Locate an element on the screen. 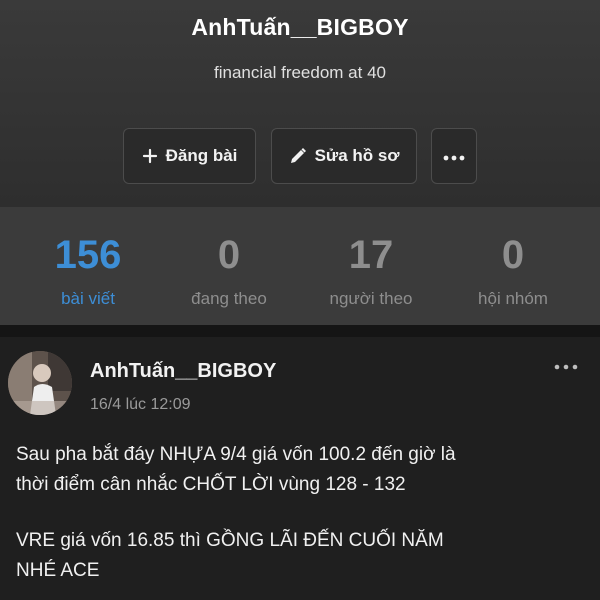 This screenshot has height=600, width=600. create-post-label: Đăng bài is located at coordinates (201, 155).